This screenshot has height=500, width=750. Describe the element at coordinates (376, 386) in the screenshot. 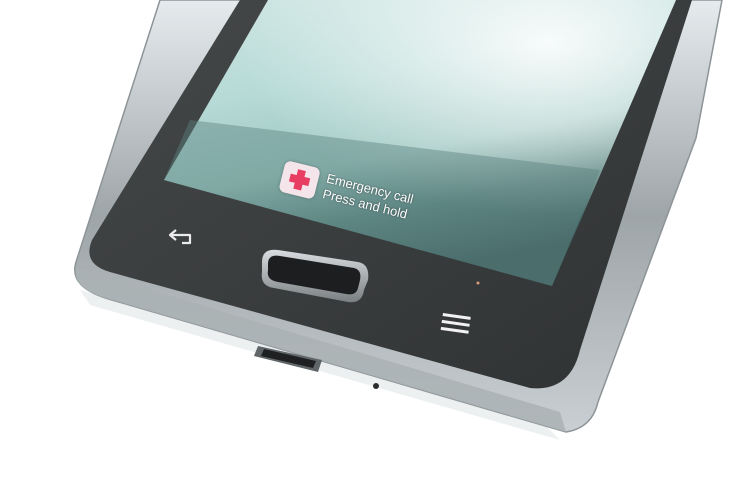

I see `microphone-hole` at that location.